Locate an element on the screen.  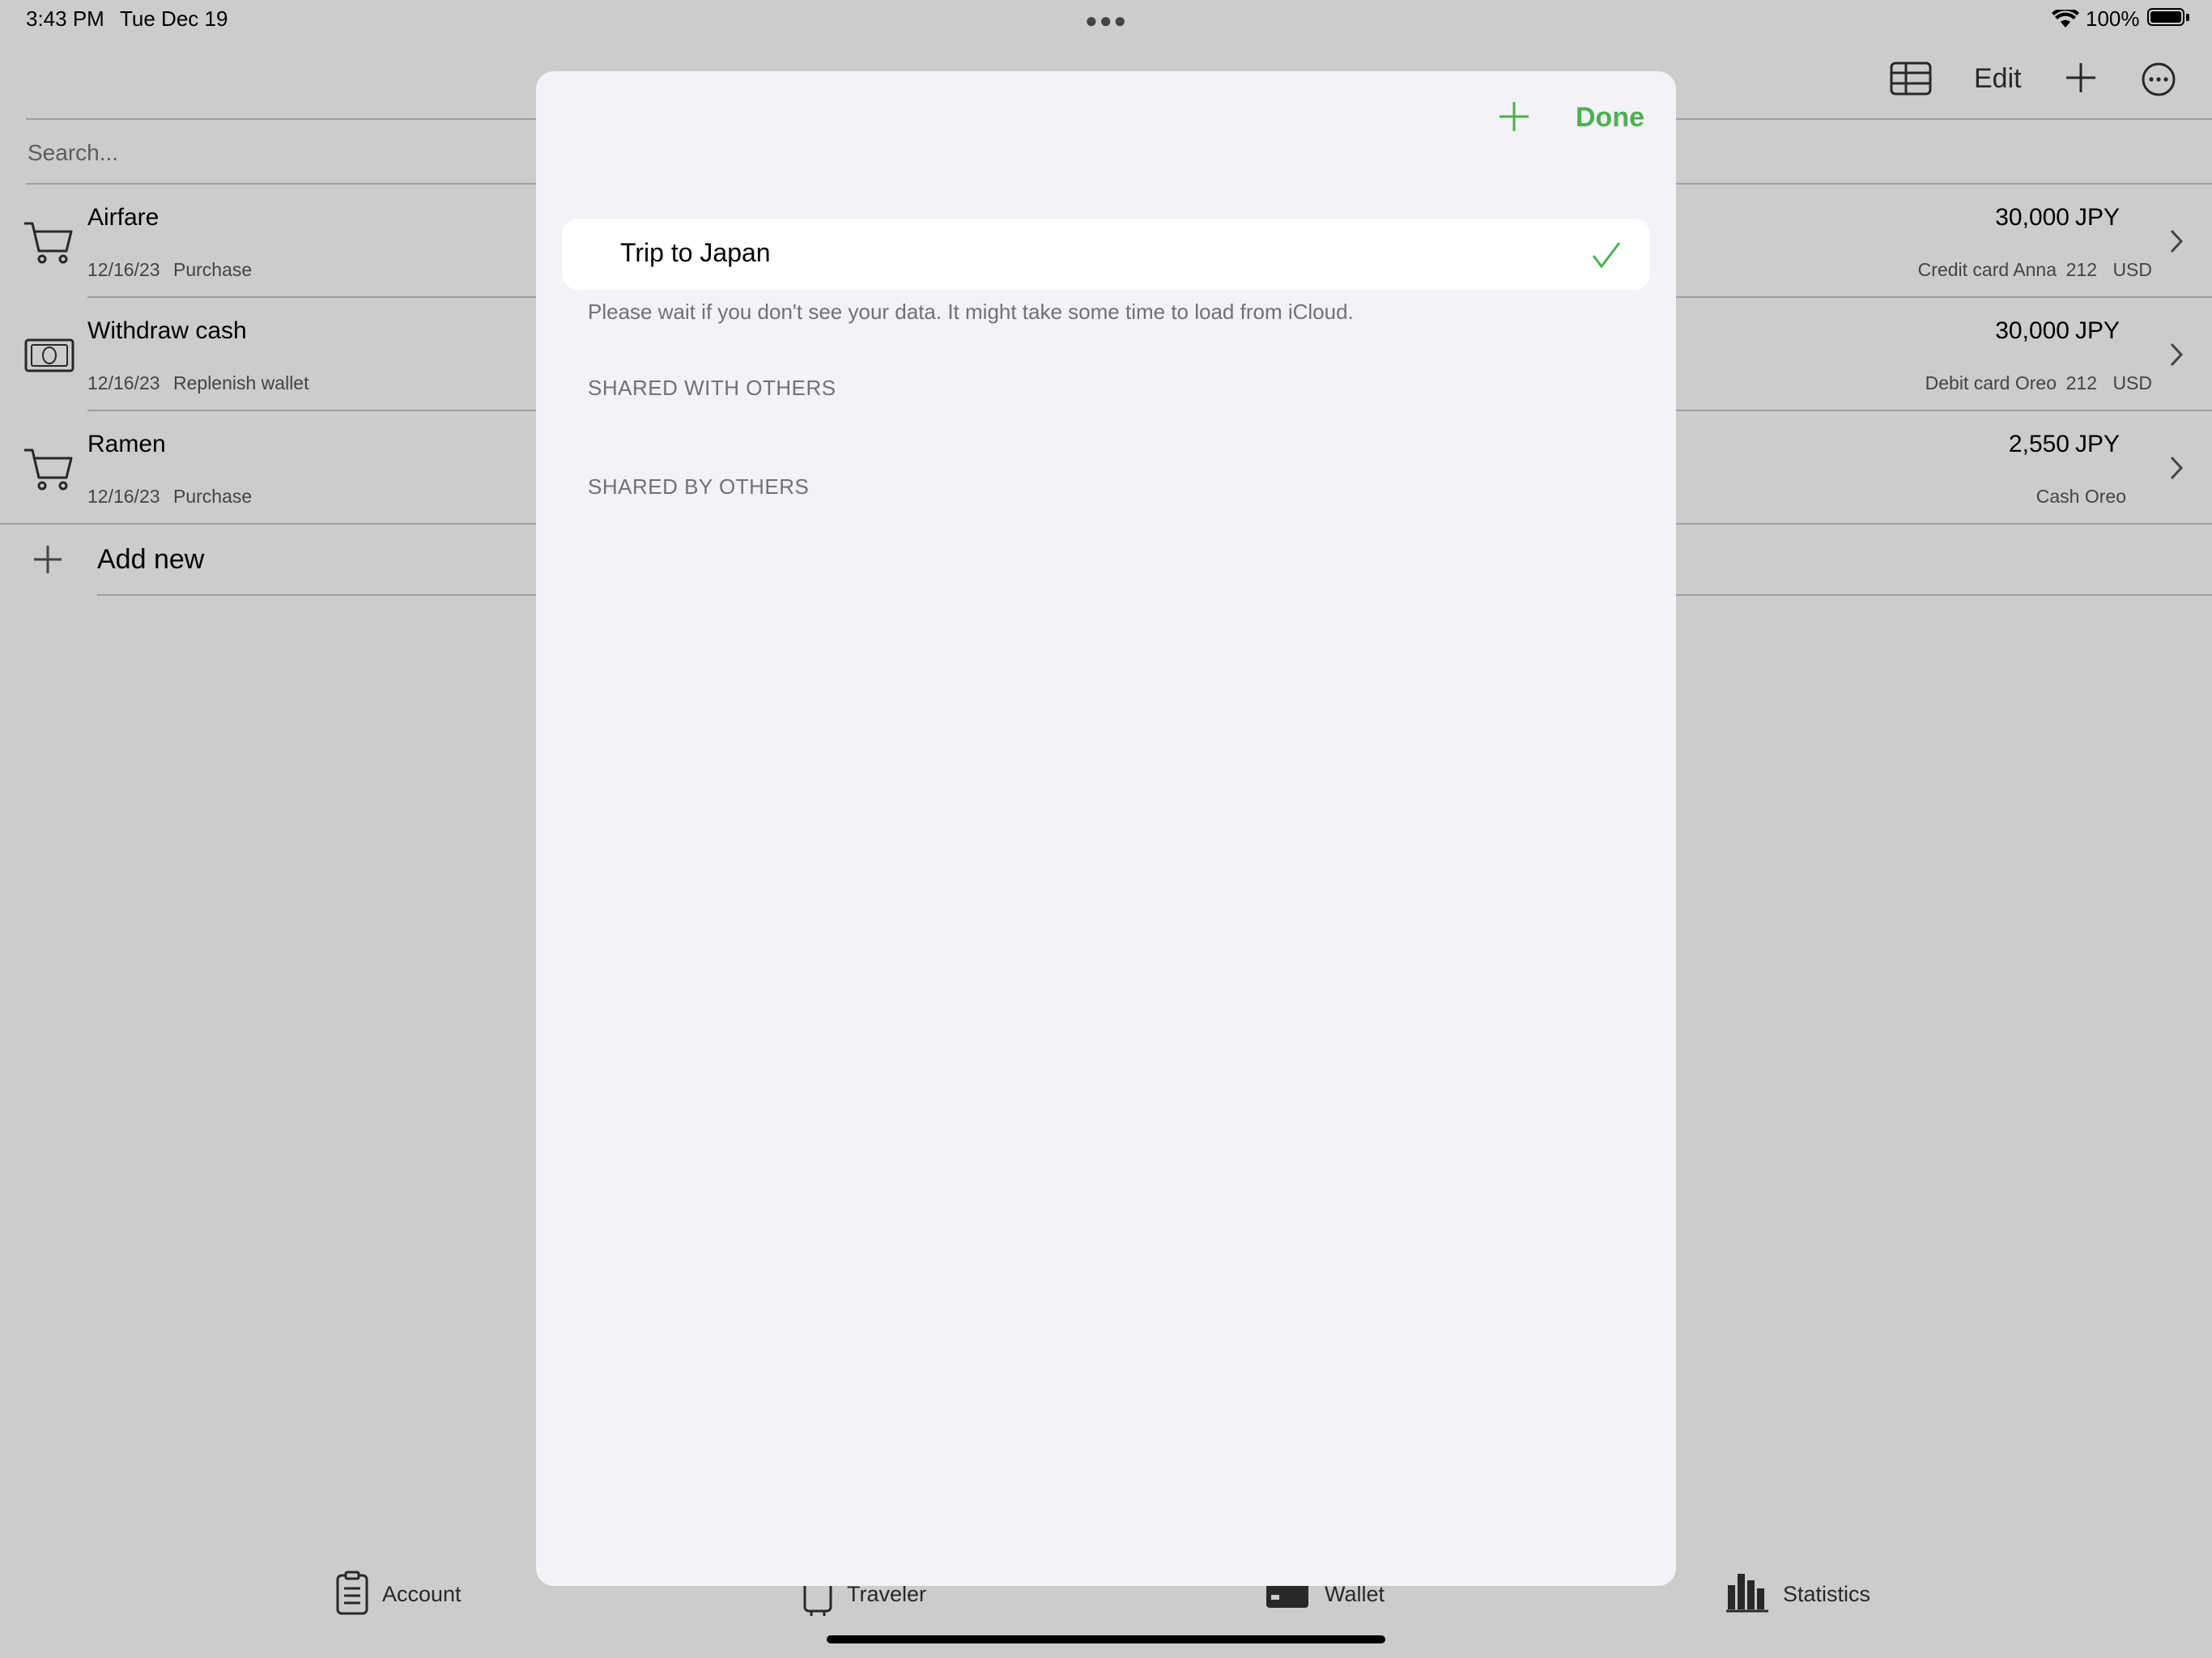
checkmark-icon is located at coordinates (1607, 255).